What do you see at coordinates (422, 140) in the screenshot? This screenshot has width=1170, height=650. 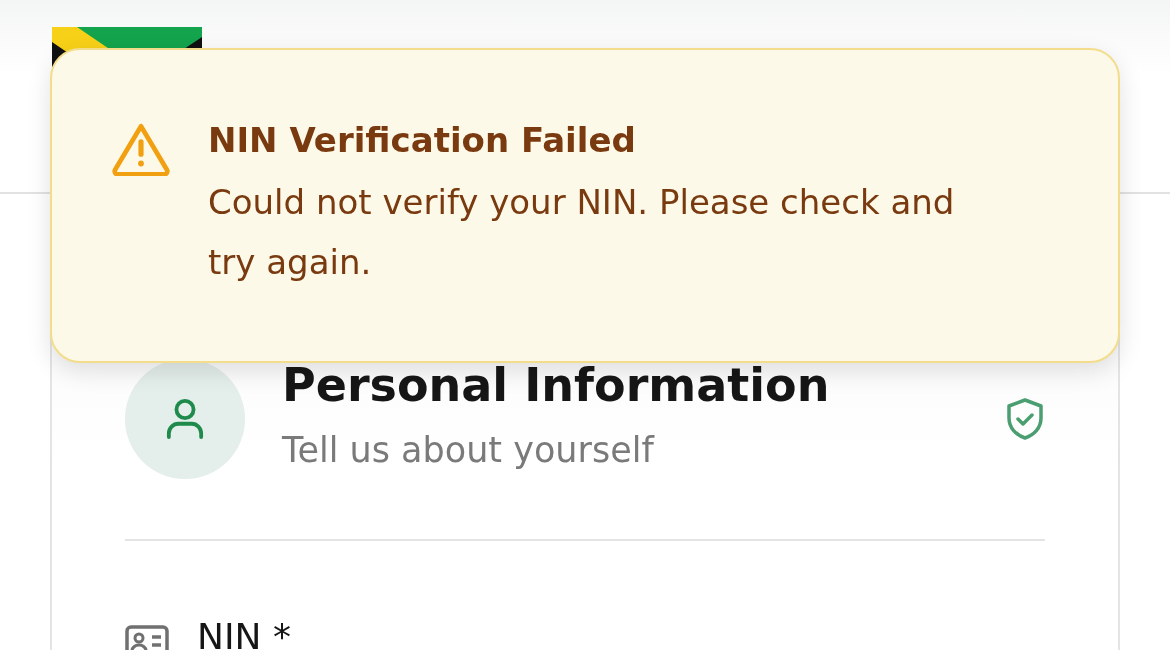 I see `alert-title: NIN Verification Failed` at bounding box center [422, 140].